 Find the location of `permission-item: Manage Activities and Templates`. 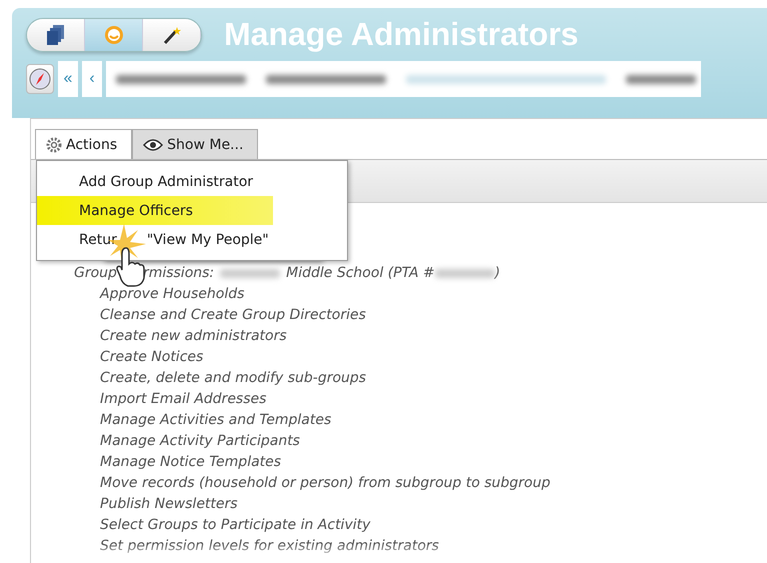

permission-item: Manage Activities and Templates is located at coordinates (216, 420).